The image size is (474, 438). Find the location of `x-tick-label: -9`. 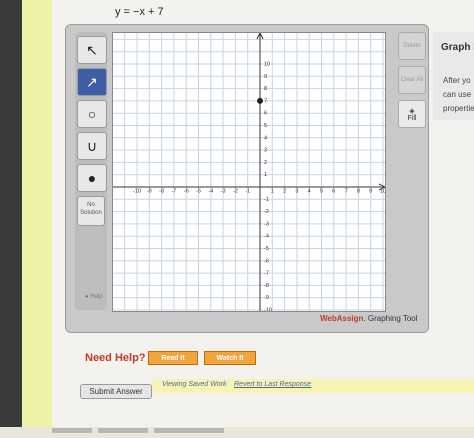

x-tick-label: -9 is located at coordinates (149, 191).